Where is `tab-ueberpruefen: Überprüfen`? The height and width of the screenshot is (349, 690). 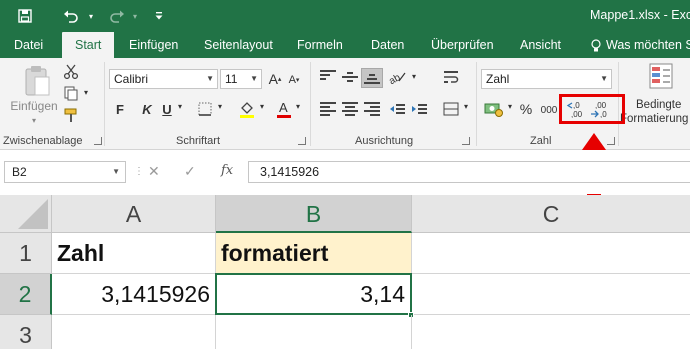
tab-ueberpruefen: Überprüfen is located at coordinates (462, 45).